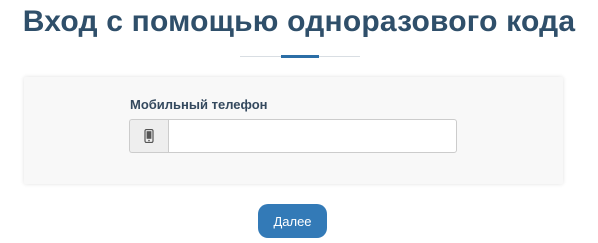  I want to click on title-divider-accent, so click(300, 56).